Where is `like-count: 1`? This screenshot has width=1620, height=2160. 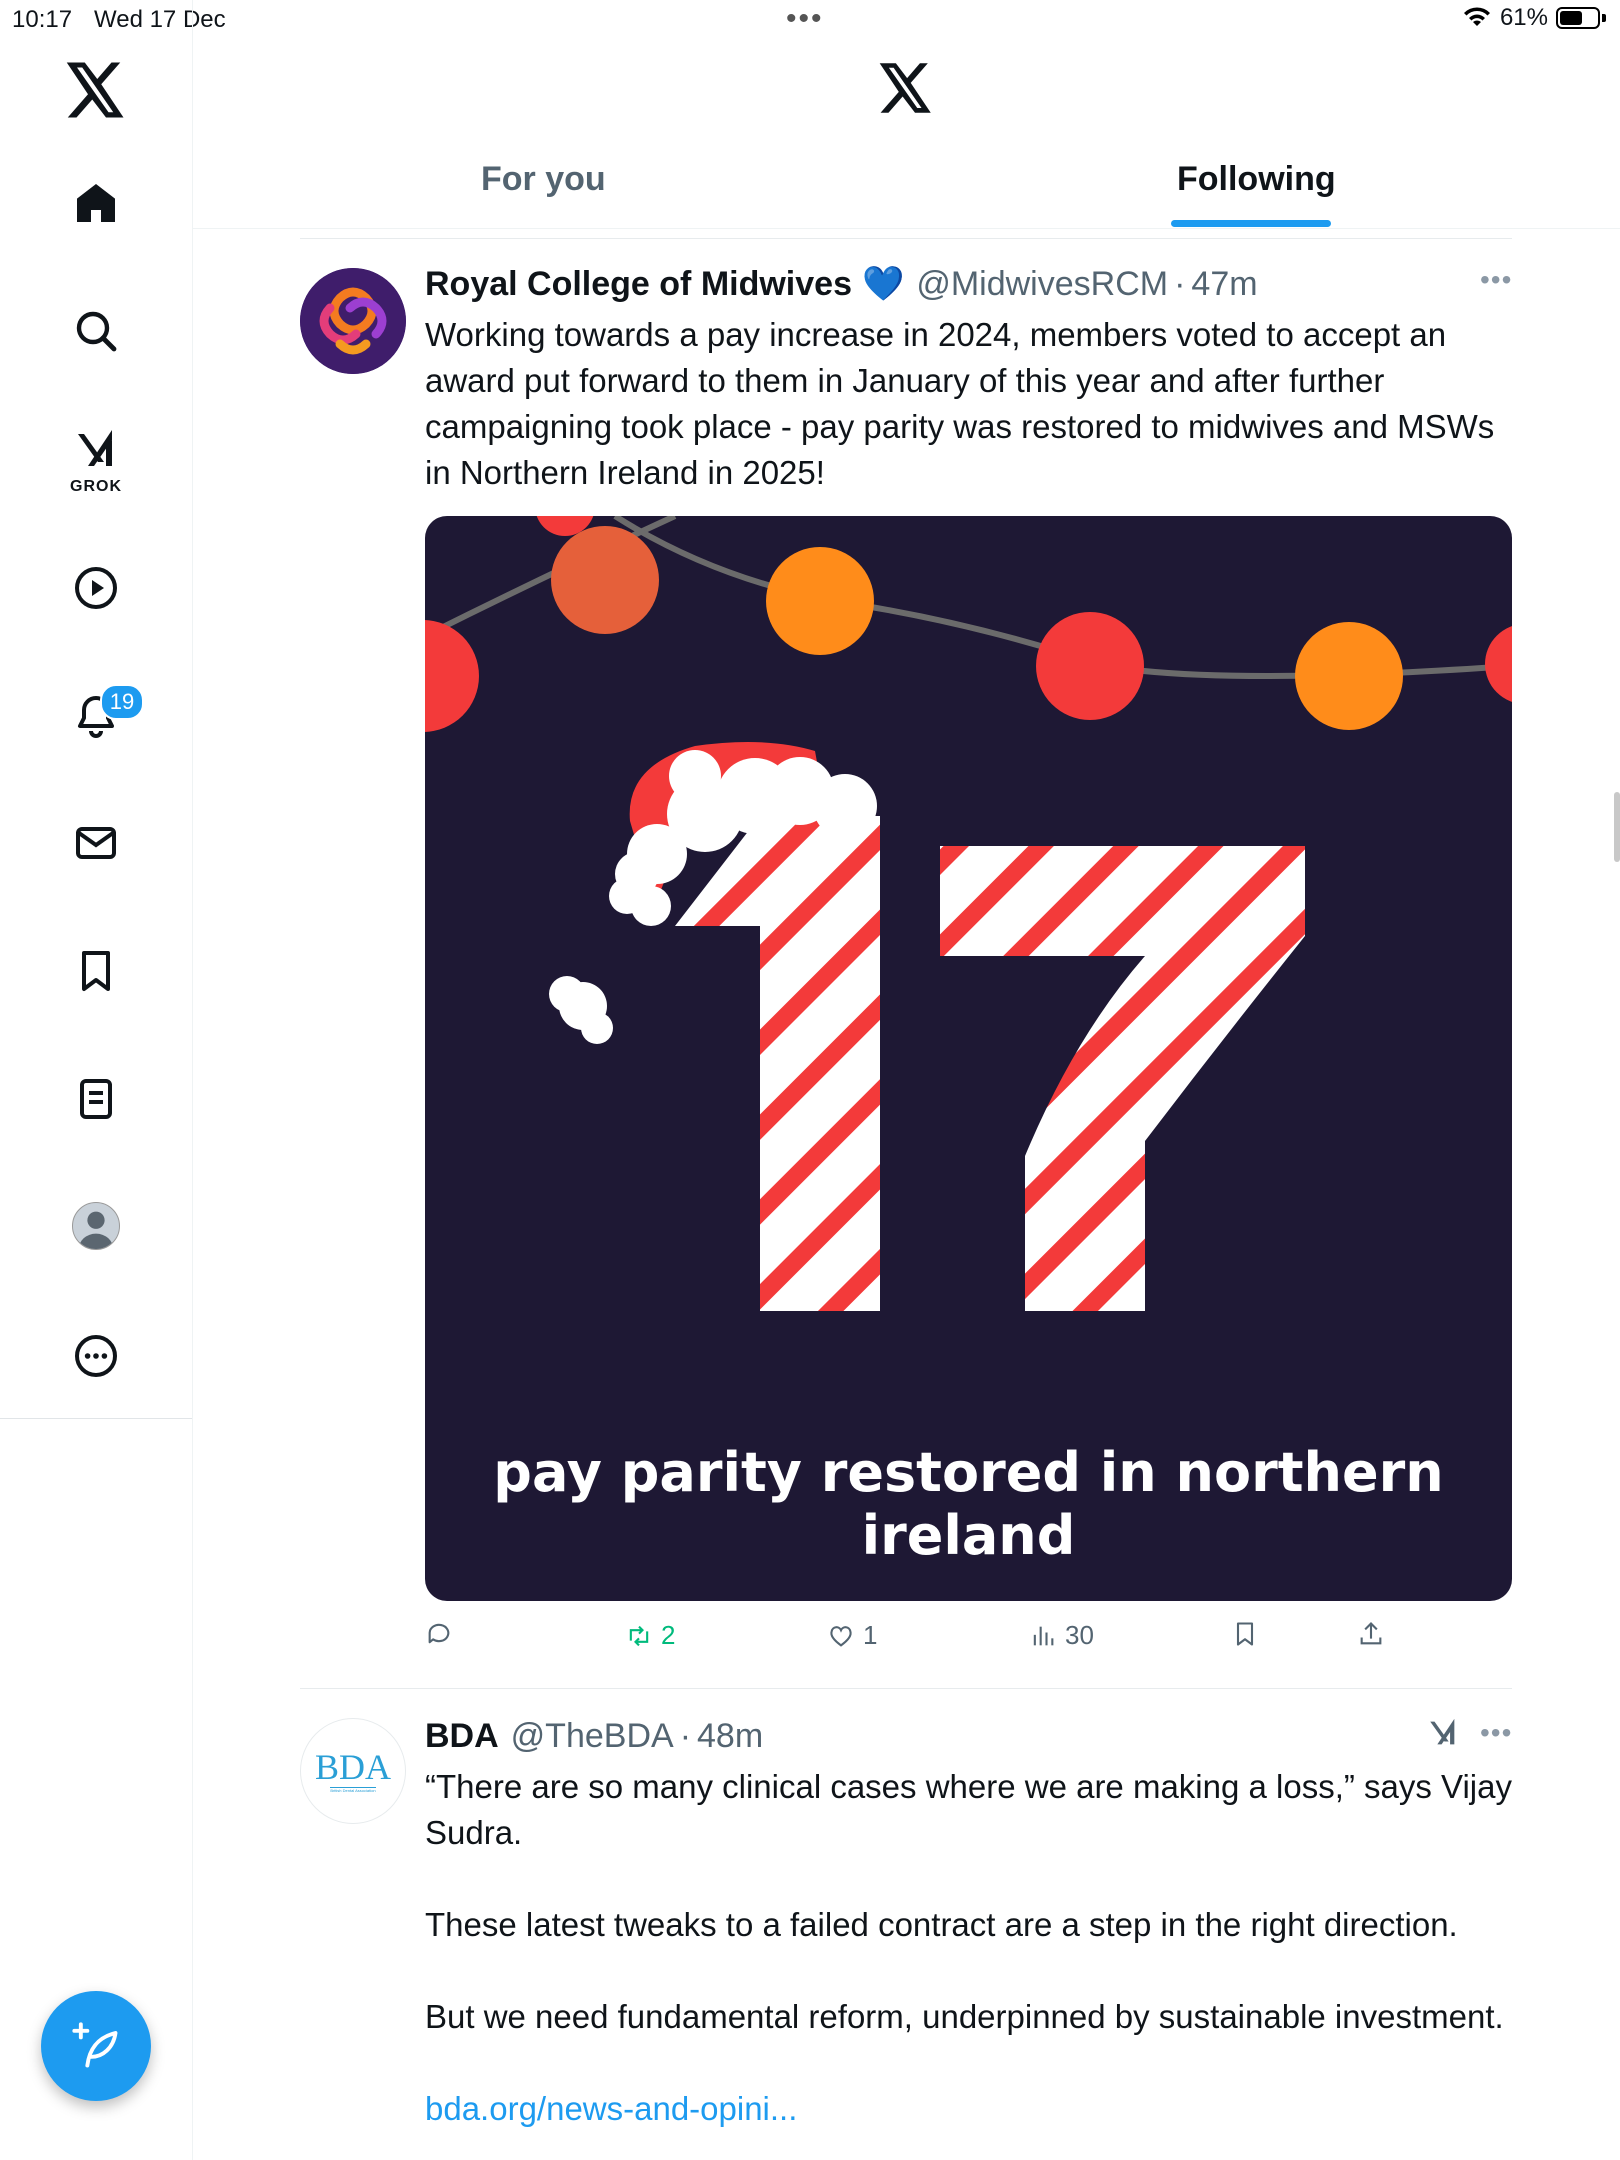
like-count: 1 is located at coordinates (870, 1635).